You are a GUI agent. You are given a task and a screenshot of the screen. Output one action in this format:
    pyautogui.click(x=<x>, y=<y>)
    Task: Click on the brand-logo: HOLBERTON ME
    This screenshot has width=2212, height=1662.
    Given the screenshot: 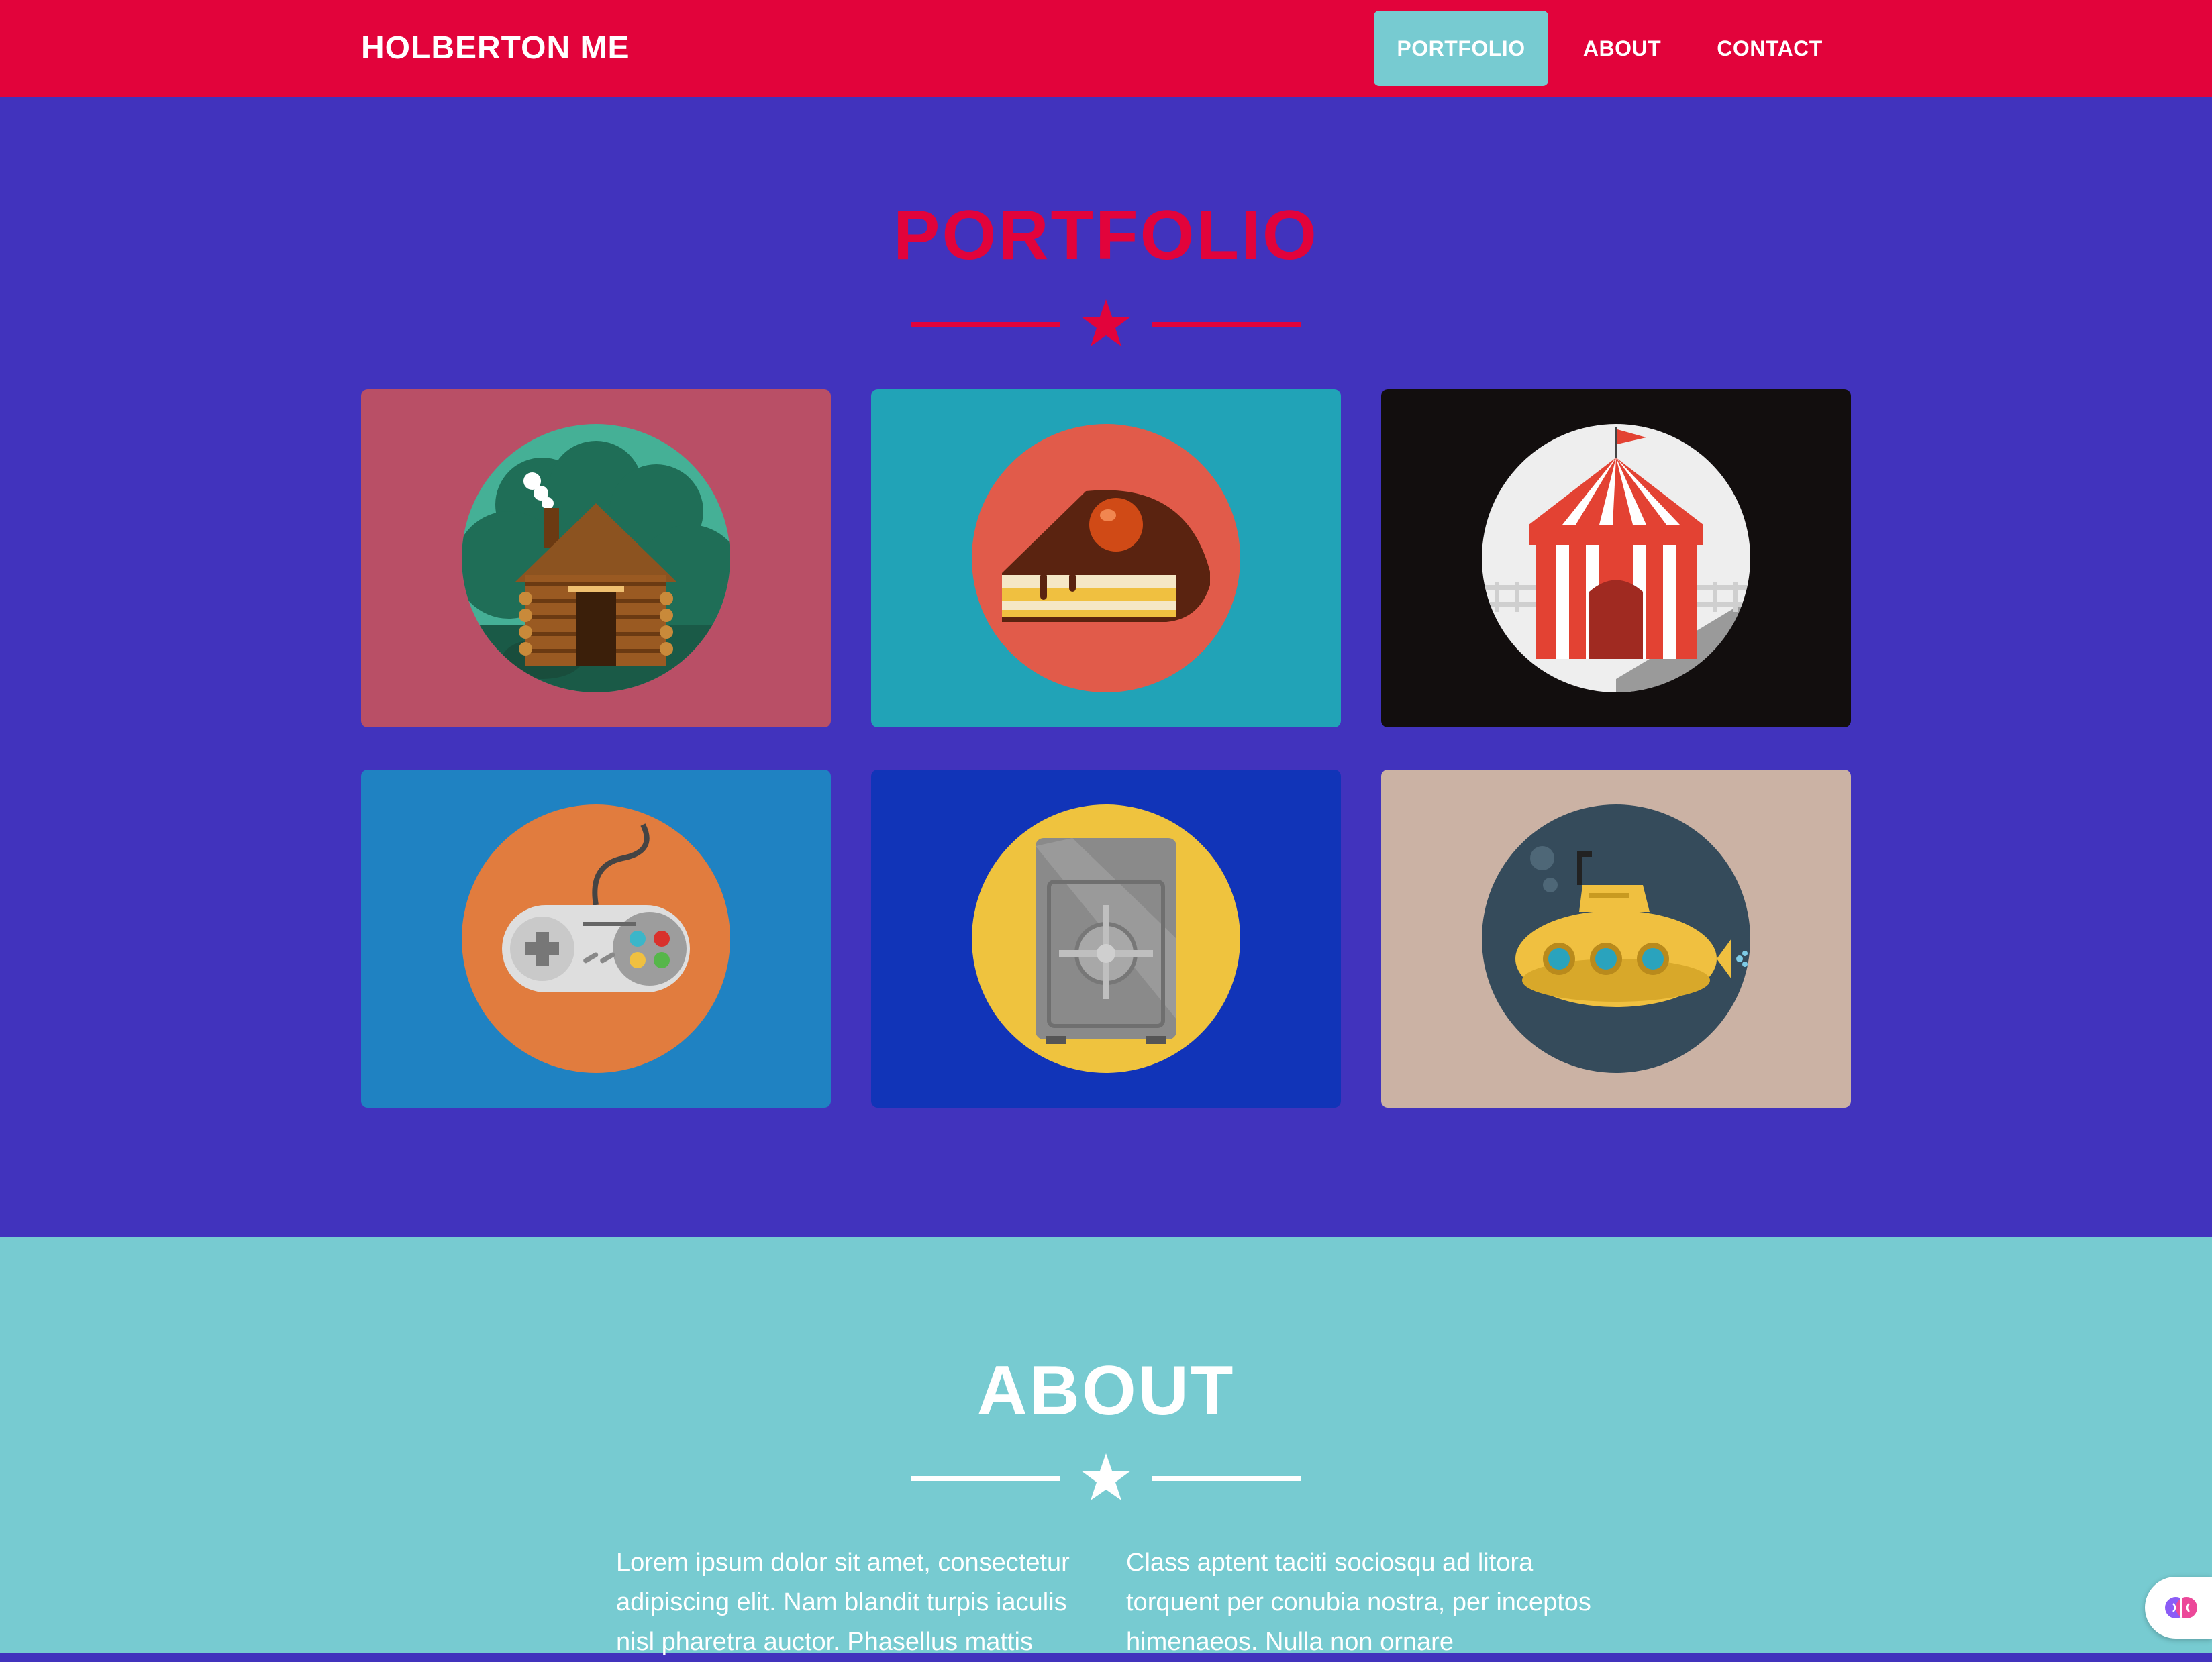 What is the action you would take?
    pyautogui.click(x=496, y=49)
    